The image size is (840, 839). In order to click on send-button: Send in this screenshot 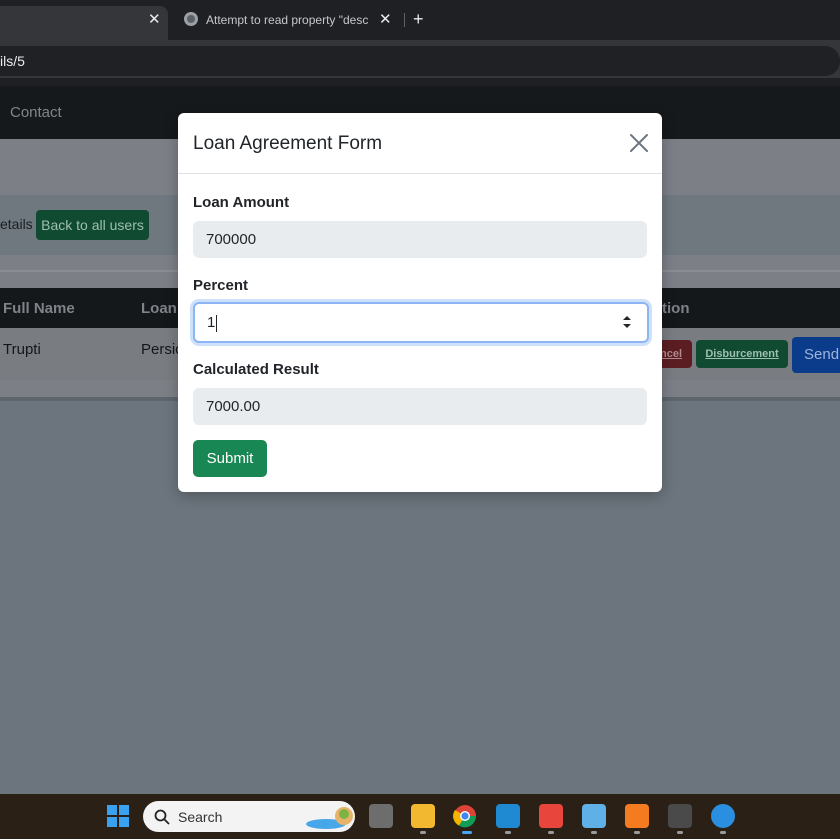, I will do `click(816, 355)`.